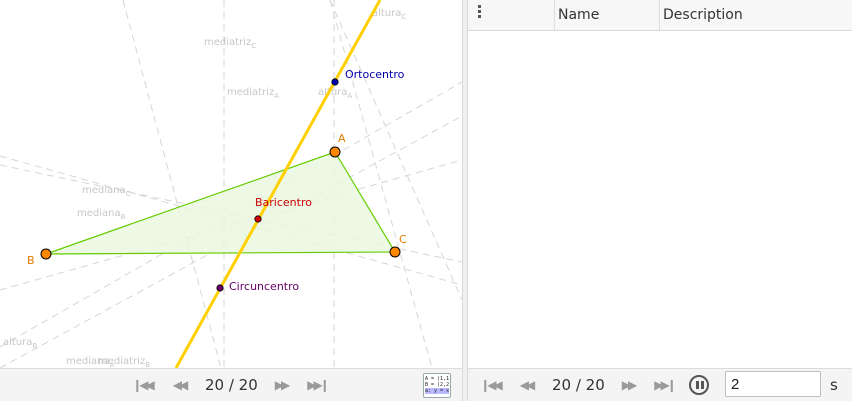 The height and width of the screenshot is (401, 852). I want to click on label-mediana-b: medianaB, so click(101, 214).